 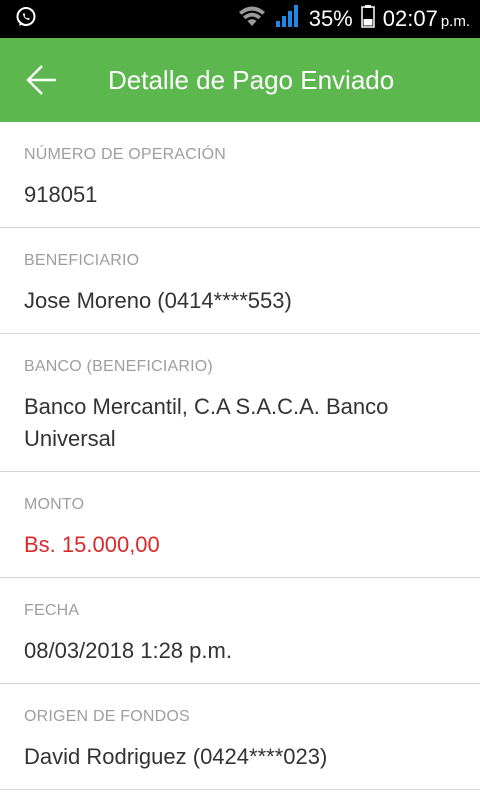 What do you see at coordinates (54, 504) in the screenshot?
I see `amount-label: MONTO` at bounding box center [54, 504].